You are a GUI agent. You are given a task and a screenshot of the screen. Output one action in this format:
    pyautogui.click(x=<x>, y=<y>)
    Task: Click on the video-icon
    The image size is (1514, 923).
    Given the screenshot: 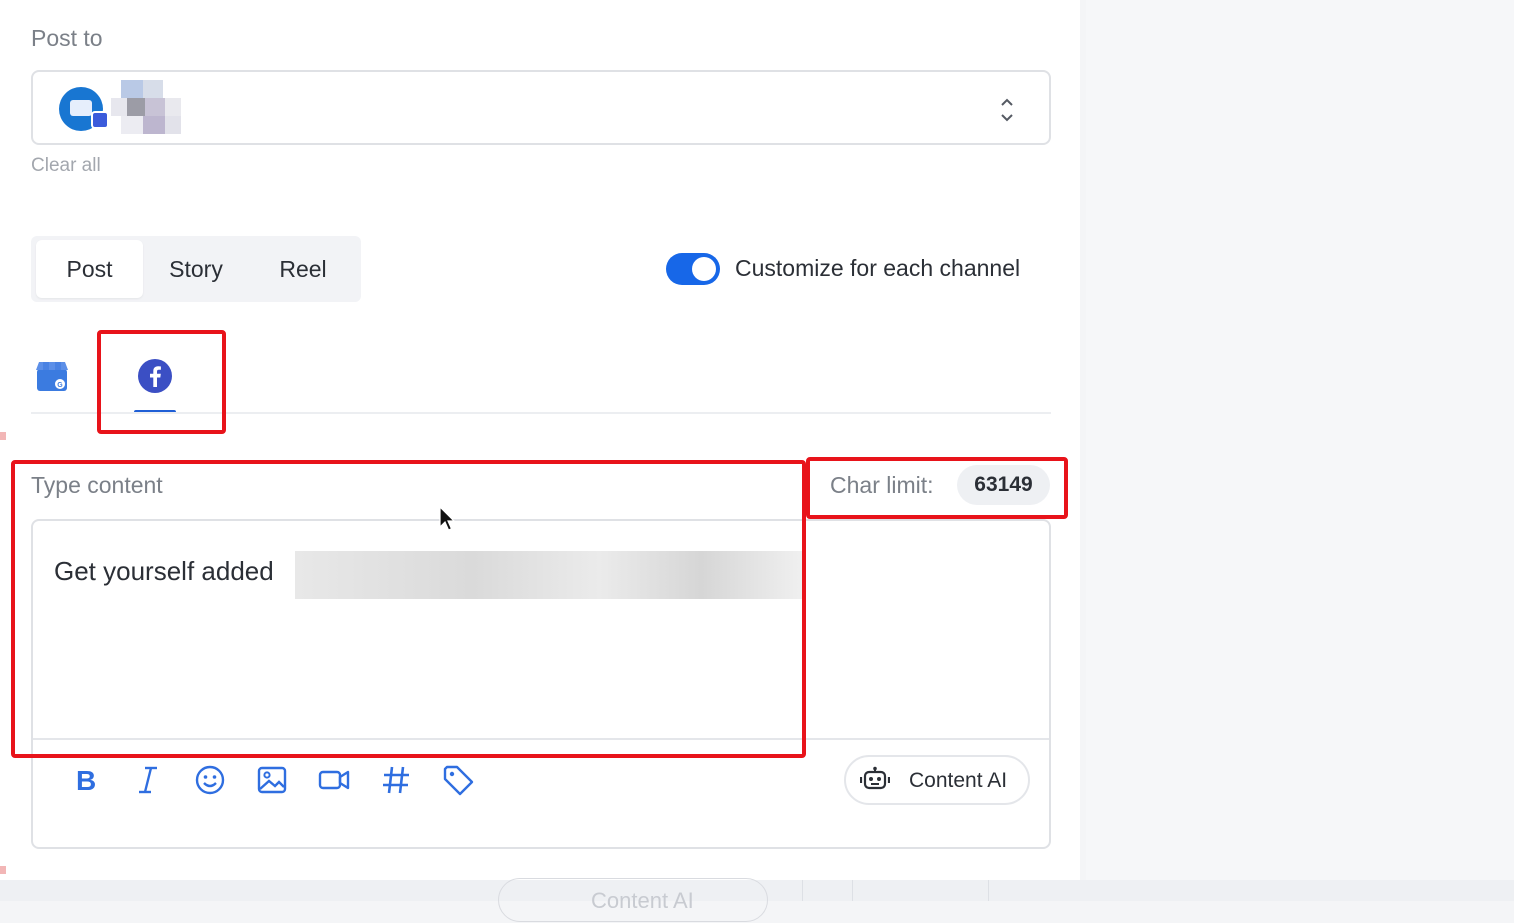 What is the action you would take?
    pyautogui.click(x=334, y=780)
    